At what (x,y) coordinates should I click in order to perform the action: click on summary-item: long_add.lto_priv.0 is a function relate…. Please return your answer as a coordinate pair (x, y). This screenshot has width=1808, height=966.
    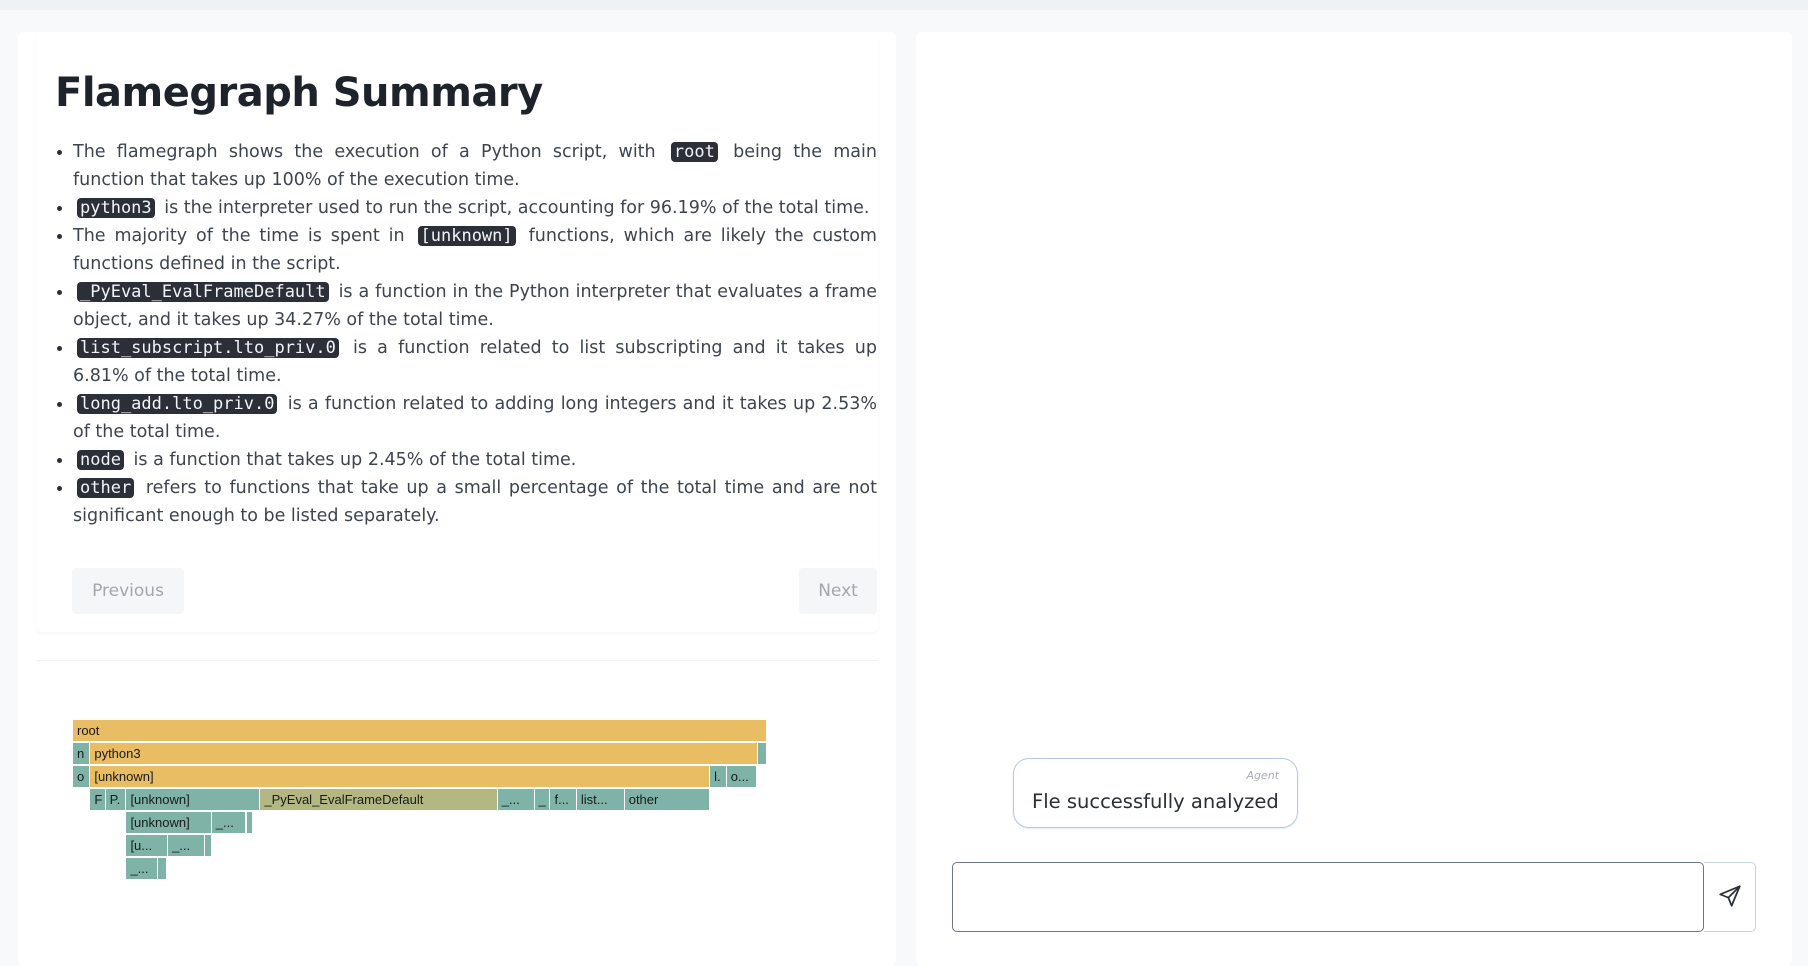
    Looking at the image, I should click on (466, 418).